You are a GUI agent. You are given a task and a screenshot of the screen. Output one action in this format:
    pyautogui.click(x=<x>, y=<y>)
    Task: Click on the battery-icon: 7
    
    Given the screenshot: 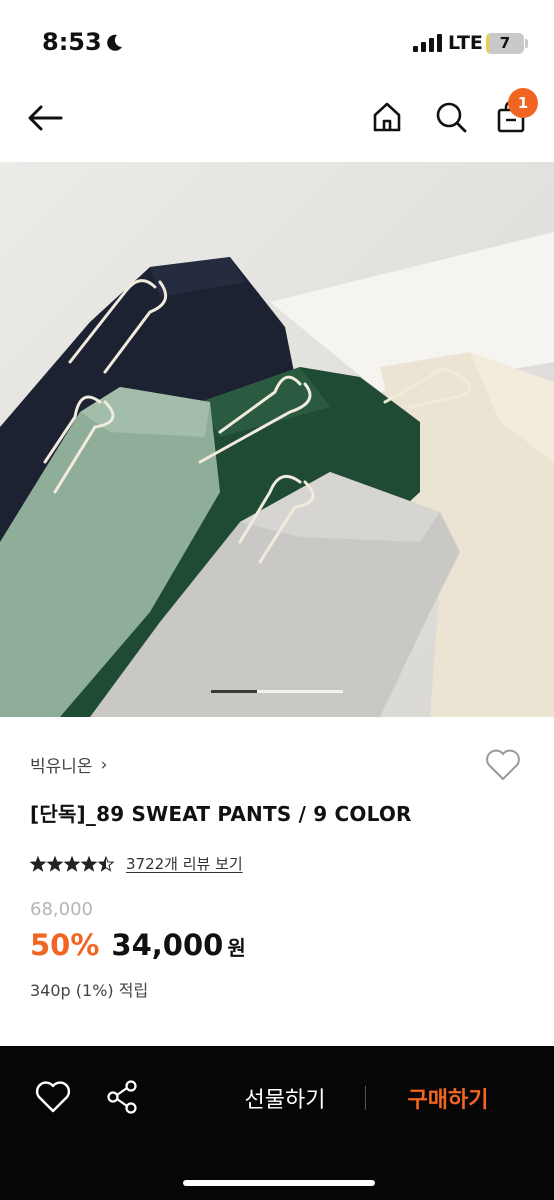 What is the action you would take?
    pyautogui.click(x=505, y=43)
    